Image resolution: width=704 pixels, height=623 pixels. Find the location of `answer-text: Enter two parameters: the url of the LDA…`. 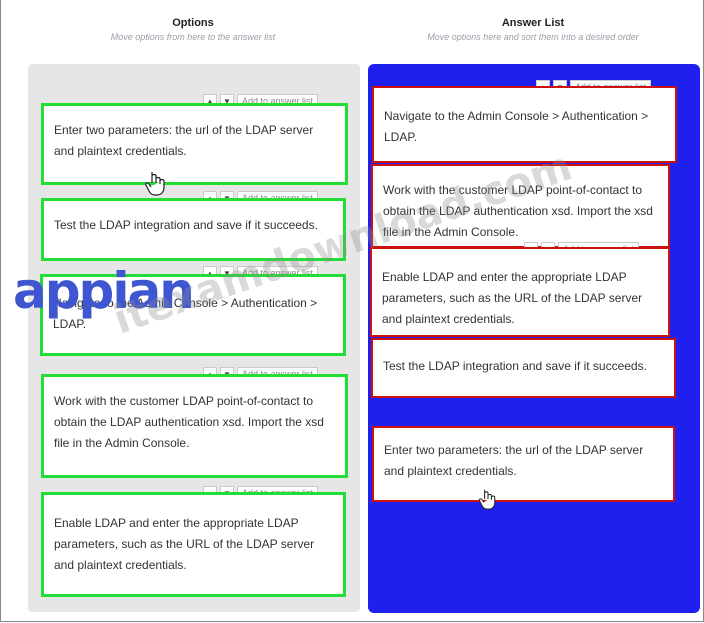

answer-text: Enter two parameters: the url of the LDA… is located at coordinates (514, 460).